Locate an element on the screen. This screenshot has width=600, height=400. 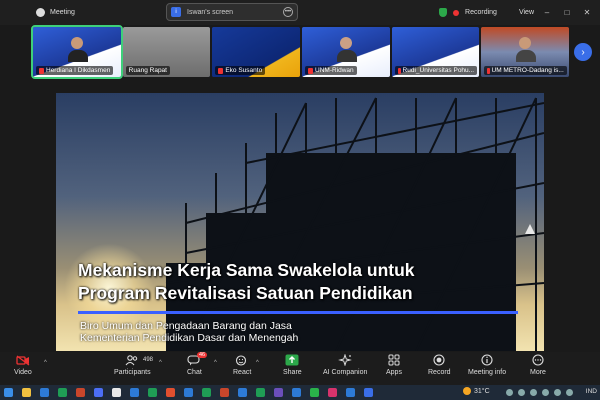
participants-button: 498 Participants is located at coordinates (134, 365).